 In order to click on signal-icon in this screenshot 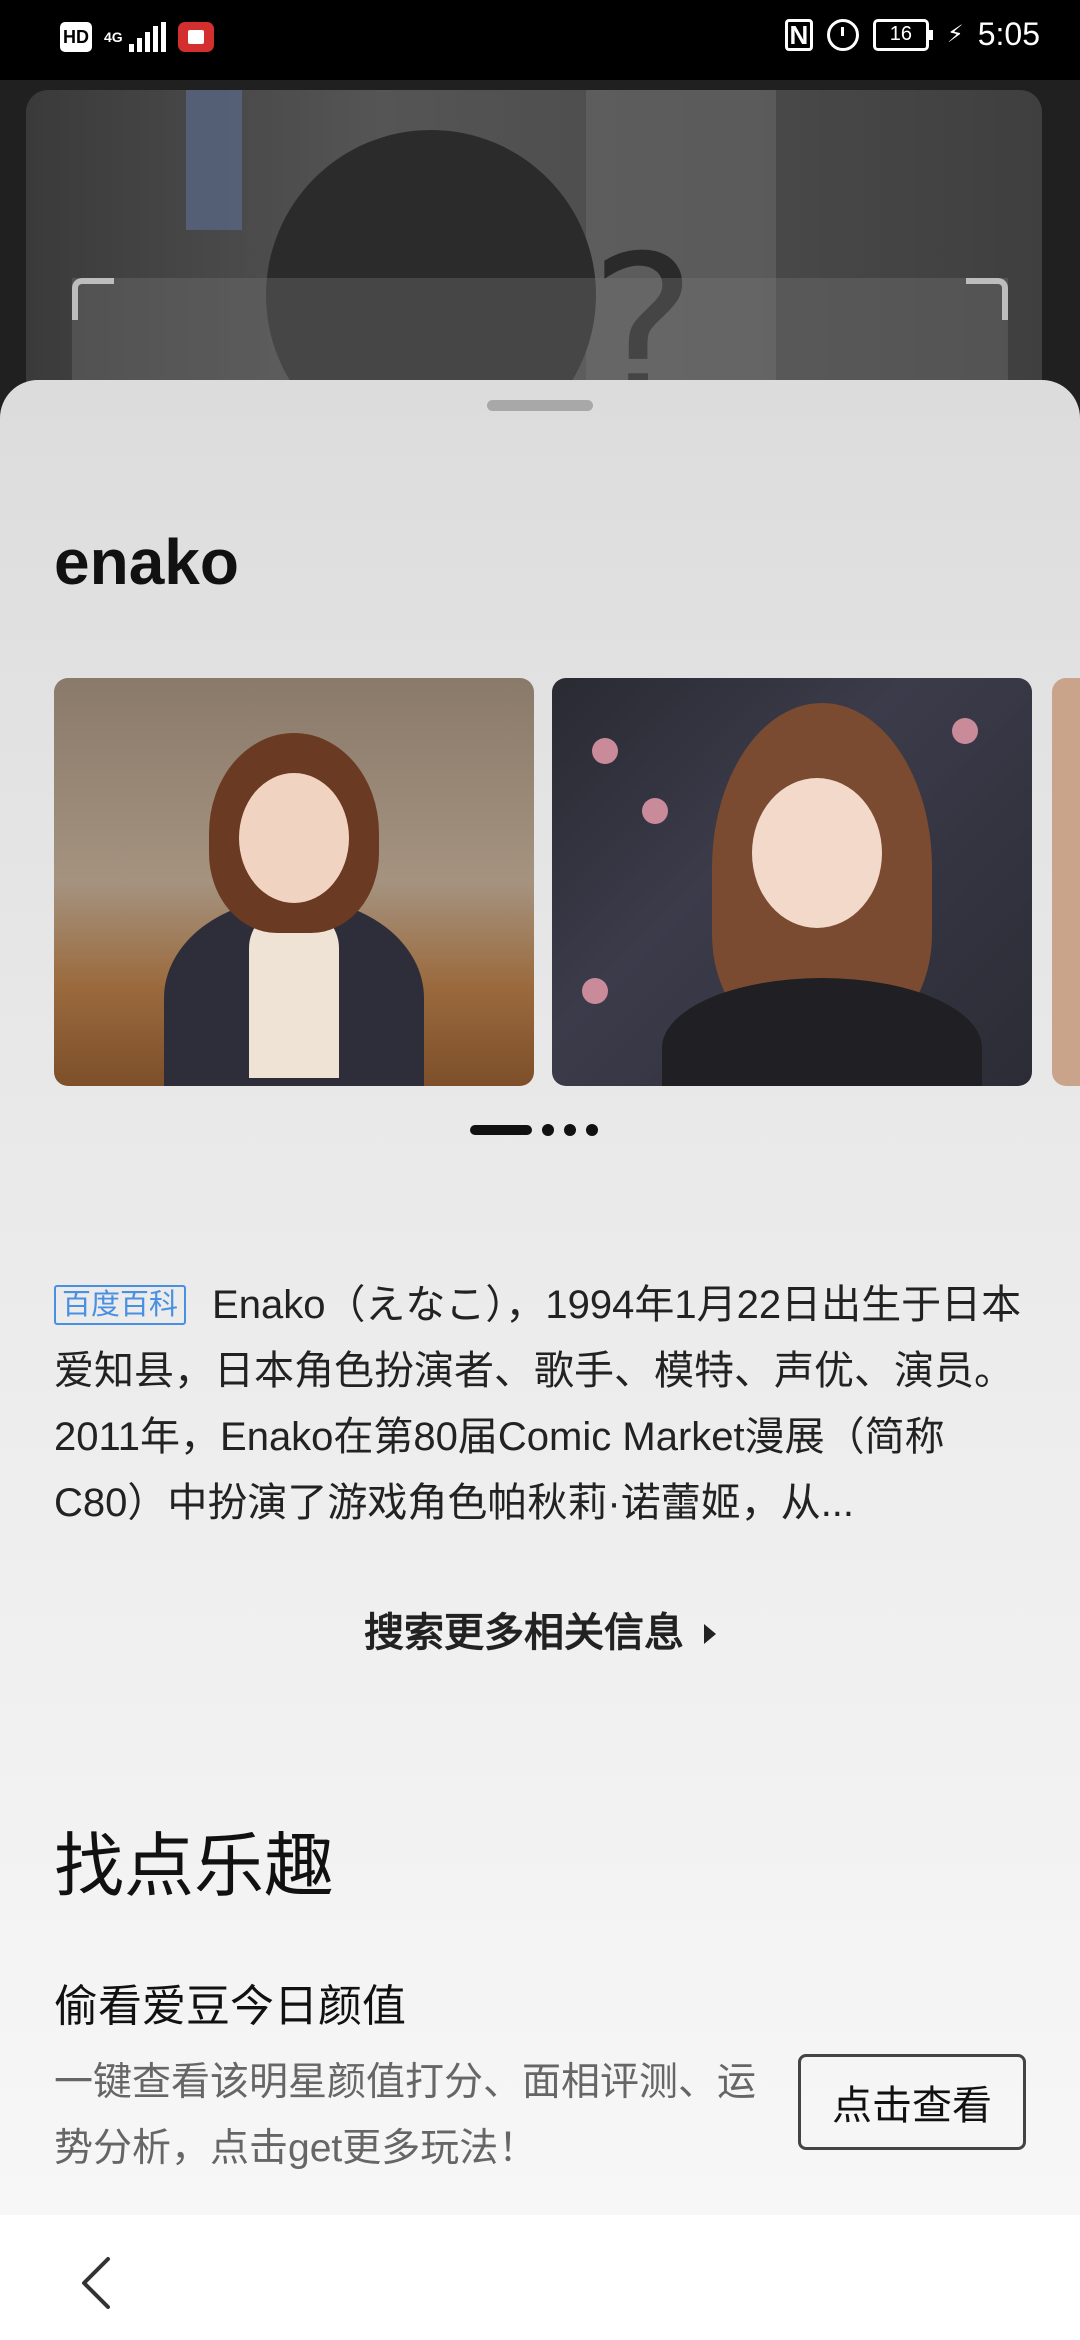, I will do `click(147, 37)`.